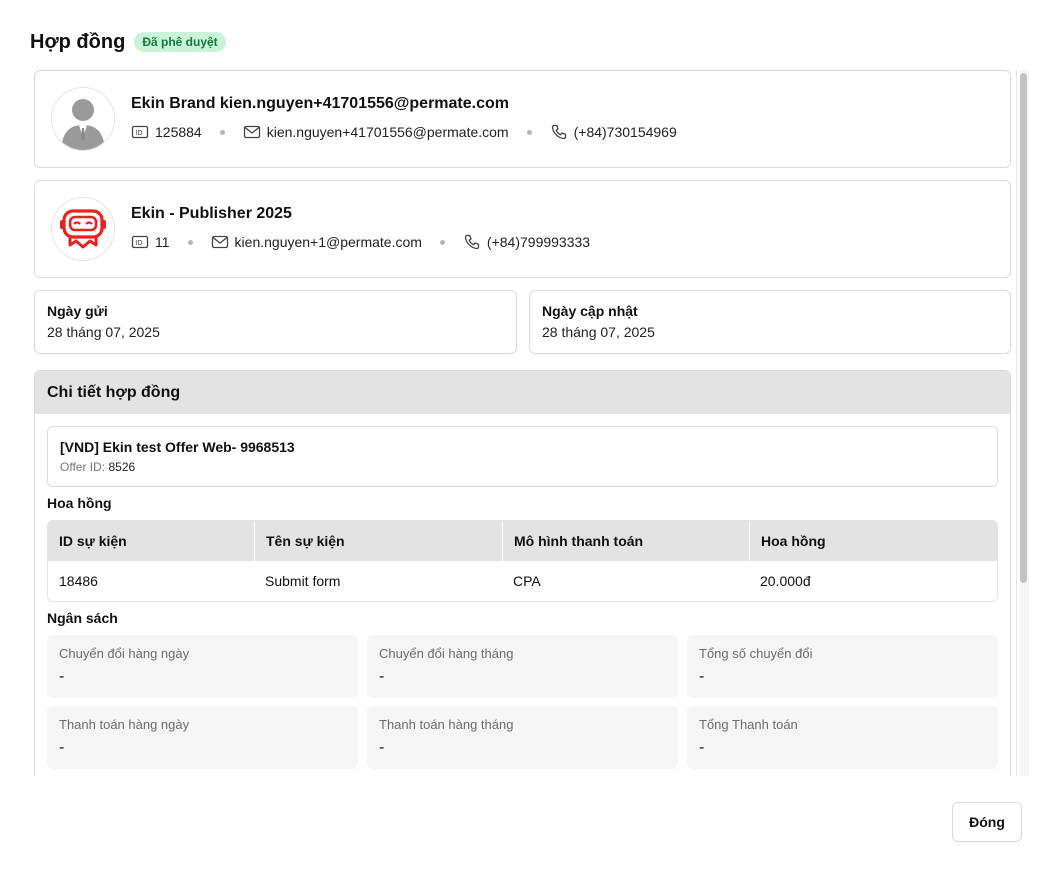 The image size is (1056, 870). I want to click on cell-event-id: 18486, so click(78, 581).